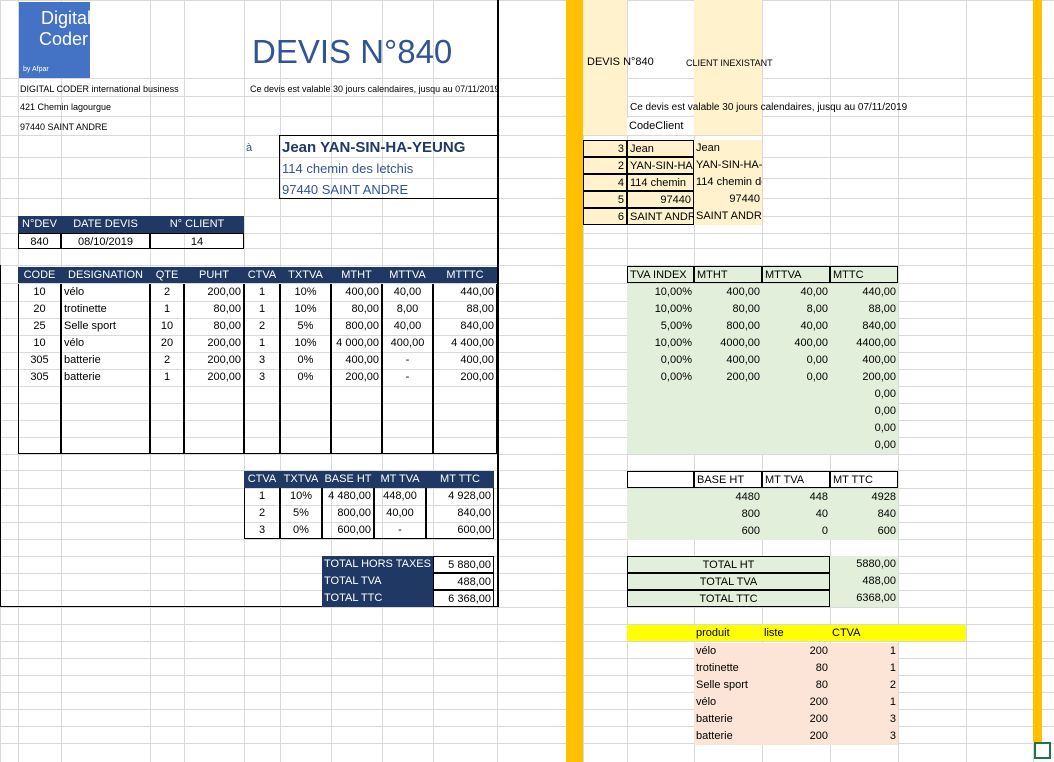  Describe the element at coordinates (374, 147) in the screenshot. I see `client-name: Jean YAN-SIN-HA-YEUNG` at that location.